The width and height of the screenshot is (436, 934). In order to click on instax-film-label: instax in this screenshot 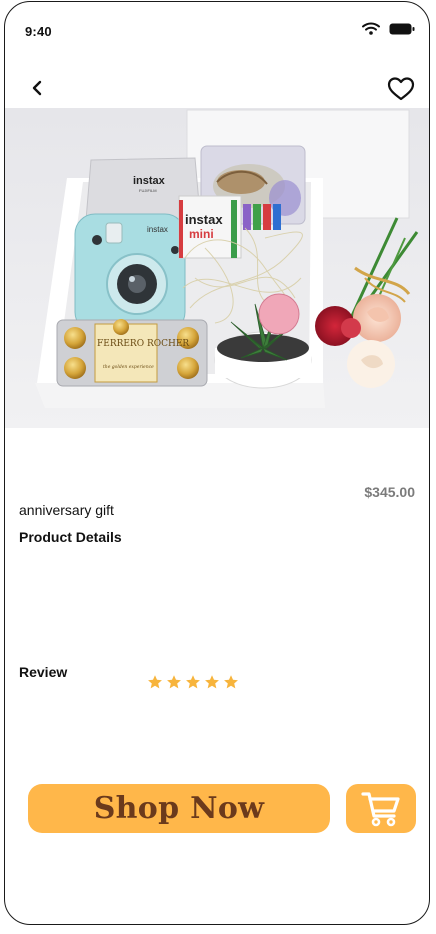, I will do `click(149, 181)`.